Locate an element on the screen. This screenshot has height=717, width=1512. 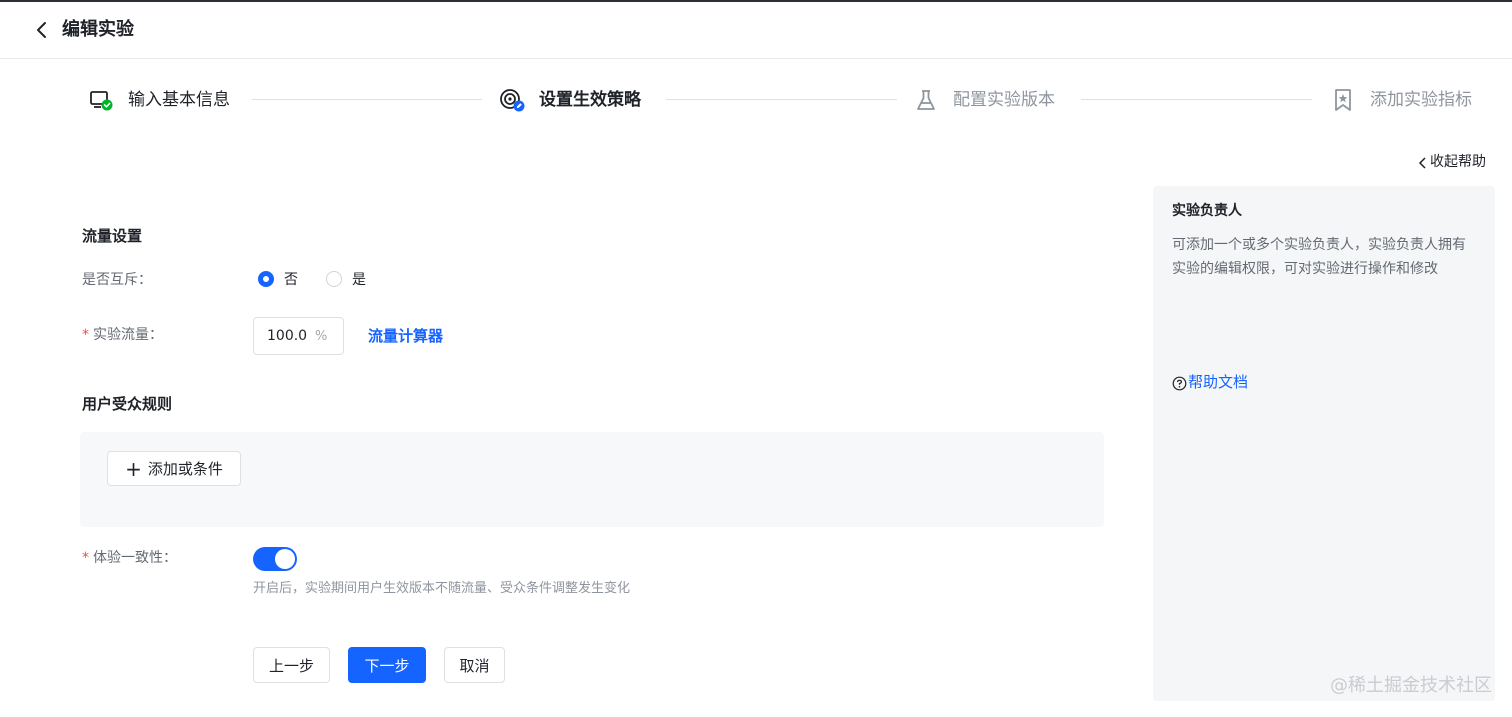
help-title: 实验负责人 is located at coordinates (1207, 211).